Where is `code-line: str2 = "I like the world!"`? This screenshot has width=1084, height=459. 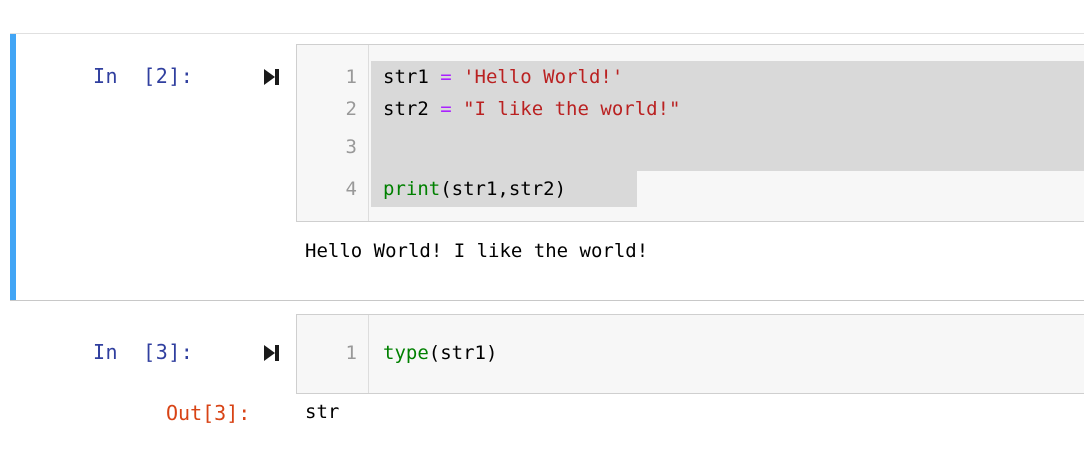 code-line: str2 = "I like the world!" is located at coordinates (531, 109).